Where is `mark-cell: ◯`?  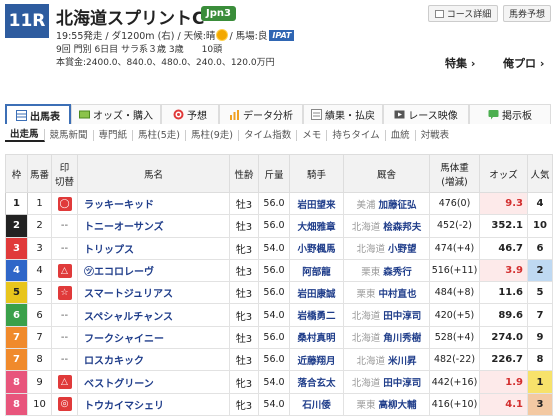
mark-cell: ◯ is located at coordinates (64, 203).